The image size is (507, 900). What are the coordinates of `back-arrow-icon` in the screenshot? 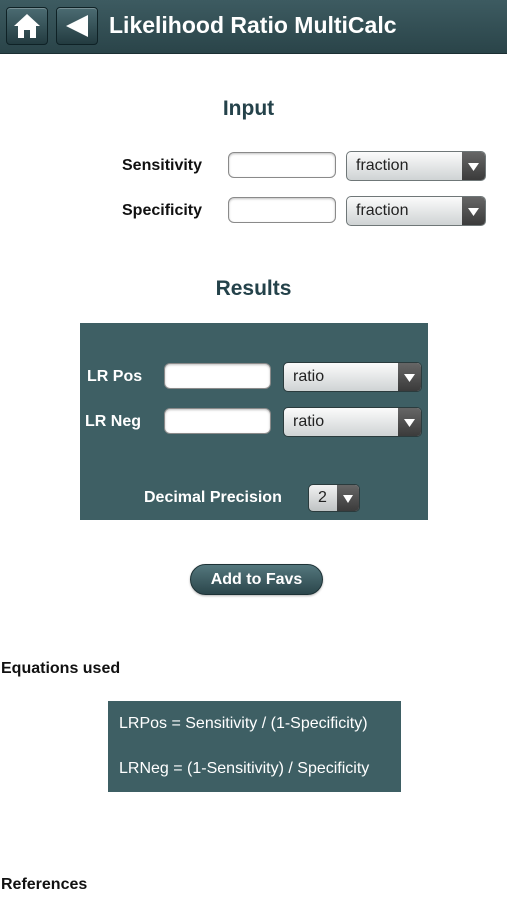 It's located at (77, 26).